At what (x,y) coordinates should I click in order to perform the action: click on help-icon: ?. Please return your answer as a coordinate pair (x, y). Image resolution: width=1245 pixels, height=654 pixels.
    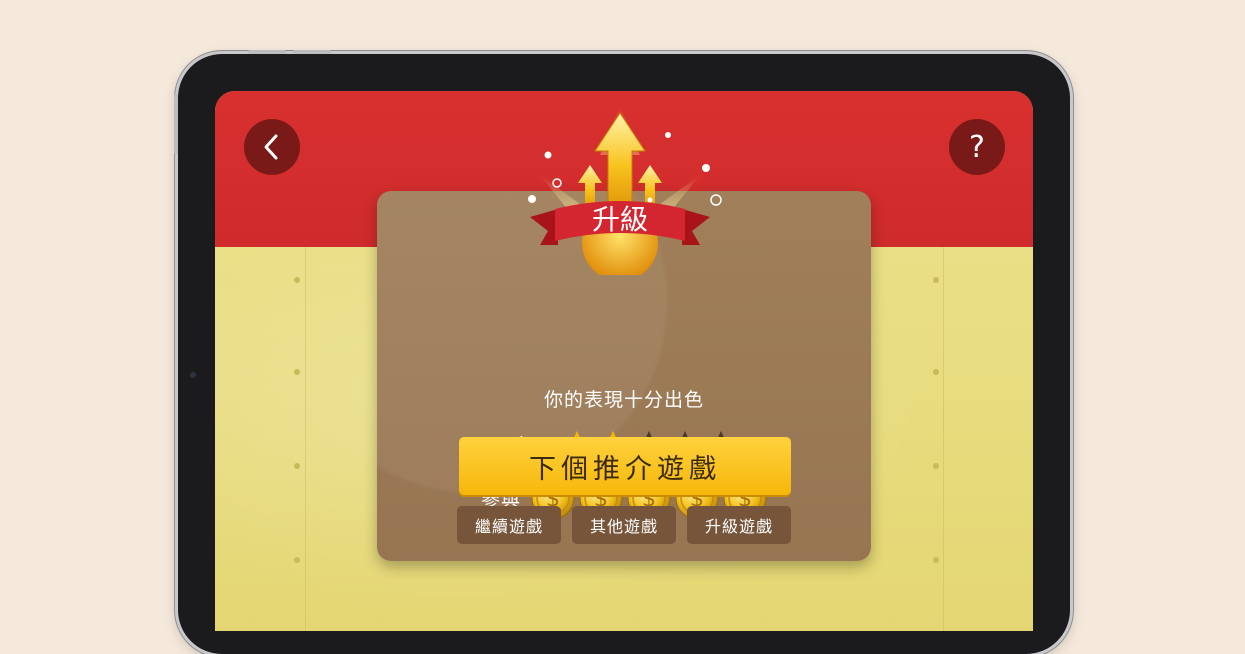
    Looking at the image, I should click on (977, 147).